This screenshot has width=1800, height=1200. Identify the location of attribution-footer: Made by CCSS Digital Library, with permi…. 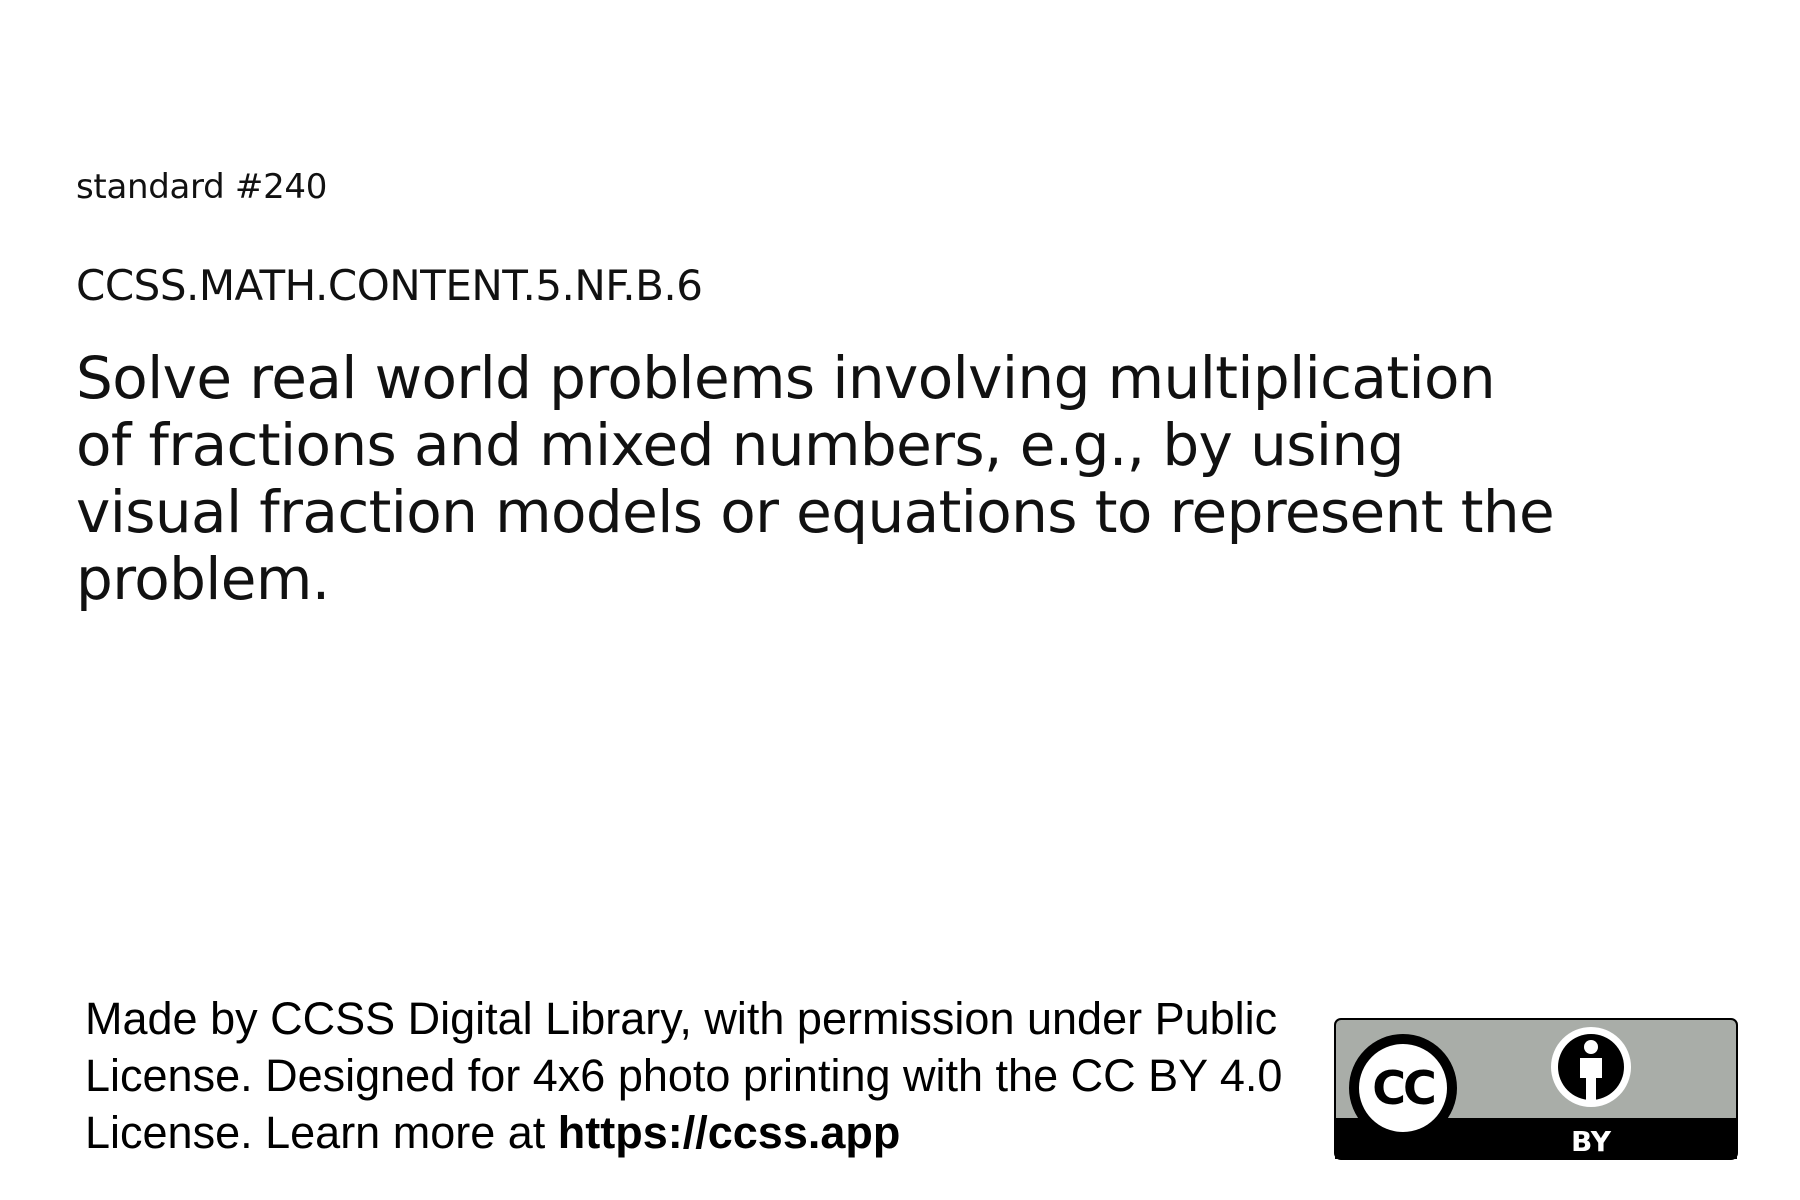
(695, 1075).